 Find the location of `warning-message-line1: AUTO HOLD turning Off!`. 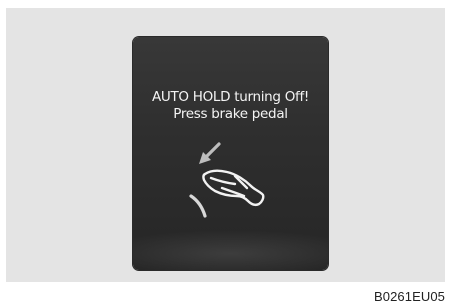

warning-message-line1: AUTO HOLD turning Off! is located at coordinates (230, 97).